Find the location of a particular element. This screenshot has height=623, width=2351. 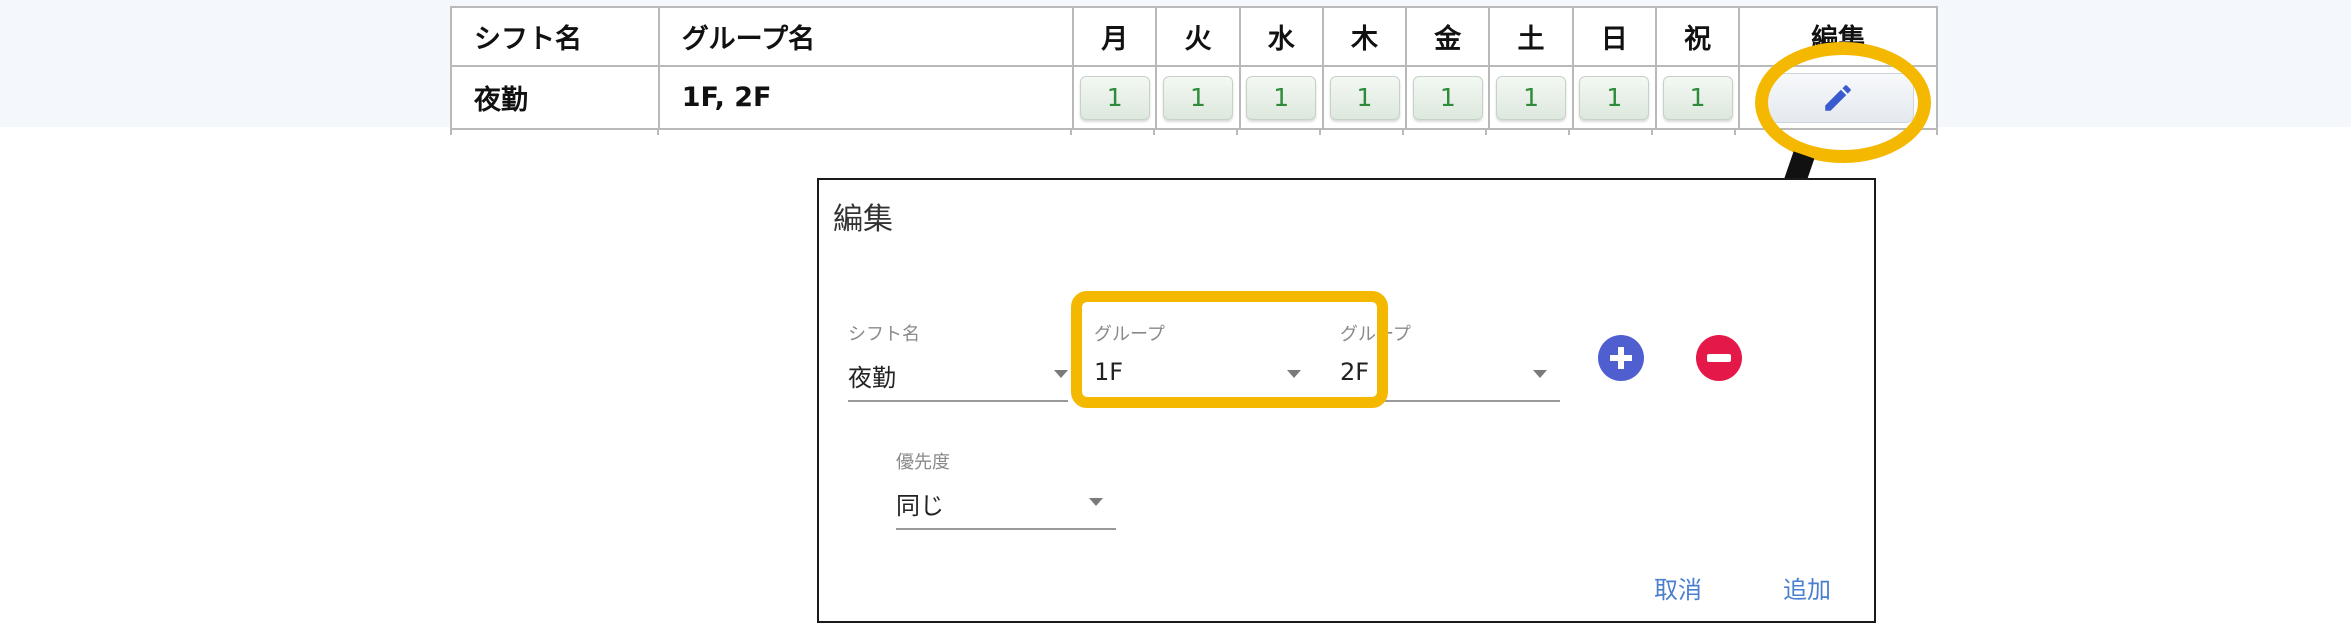

priority-select: 優先度 同じ is located at coordinates (1006, 490).